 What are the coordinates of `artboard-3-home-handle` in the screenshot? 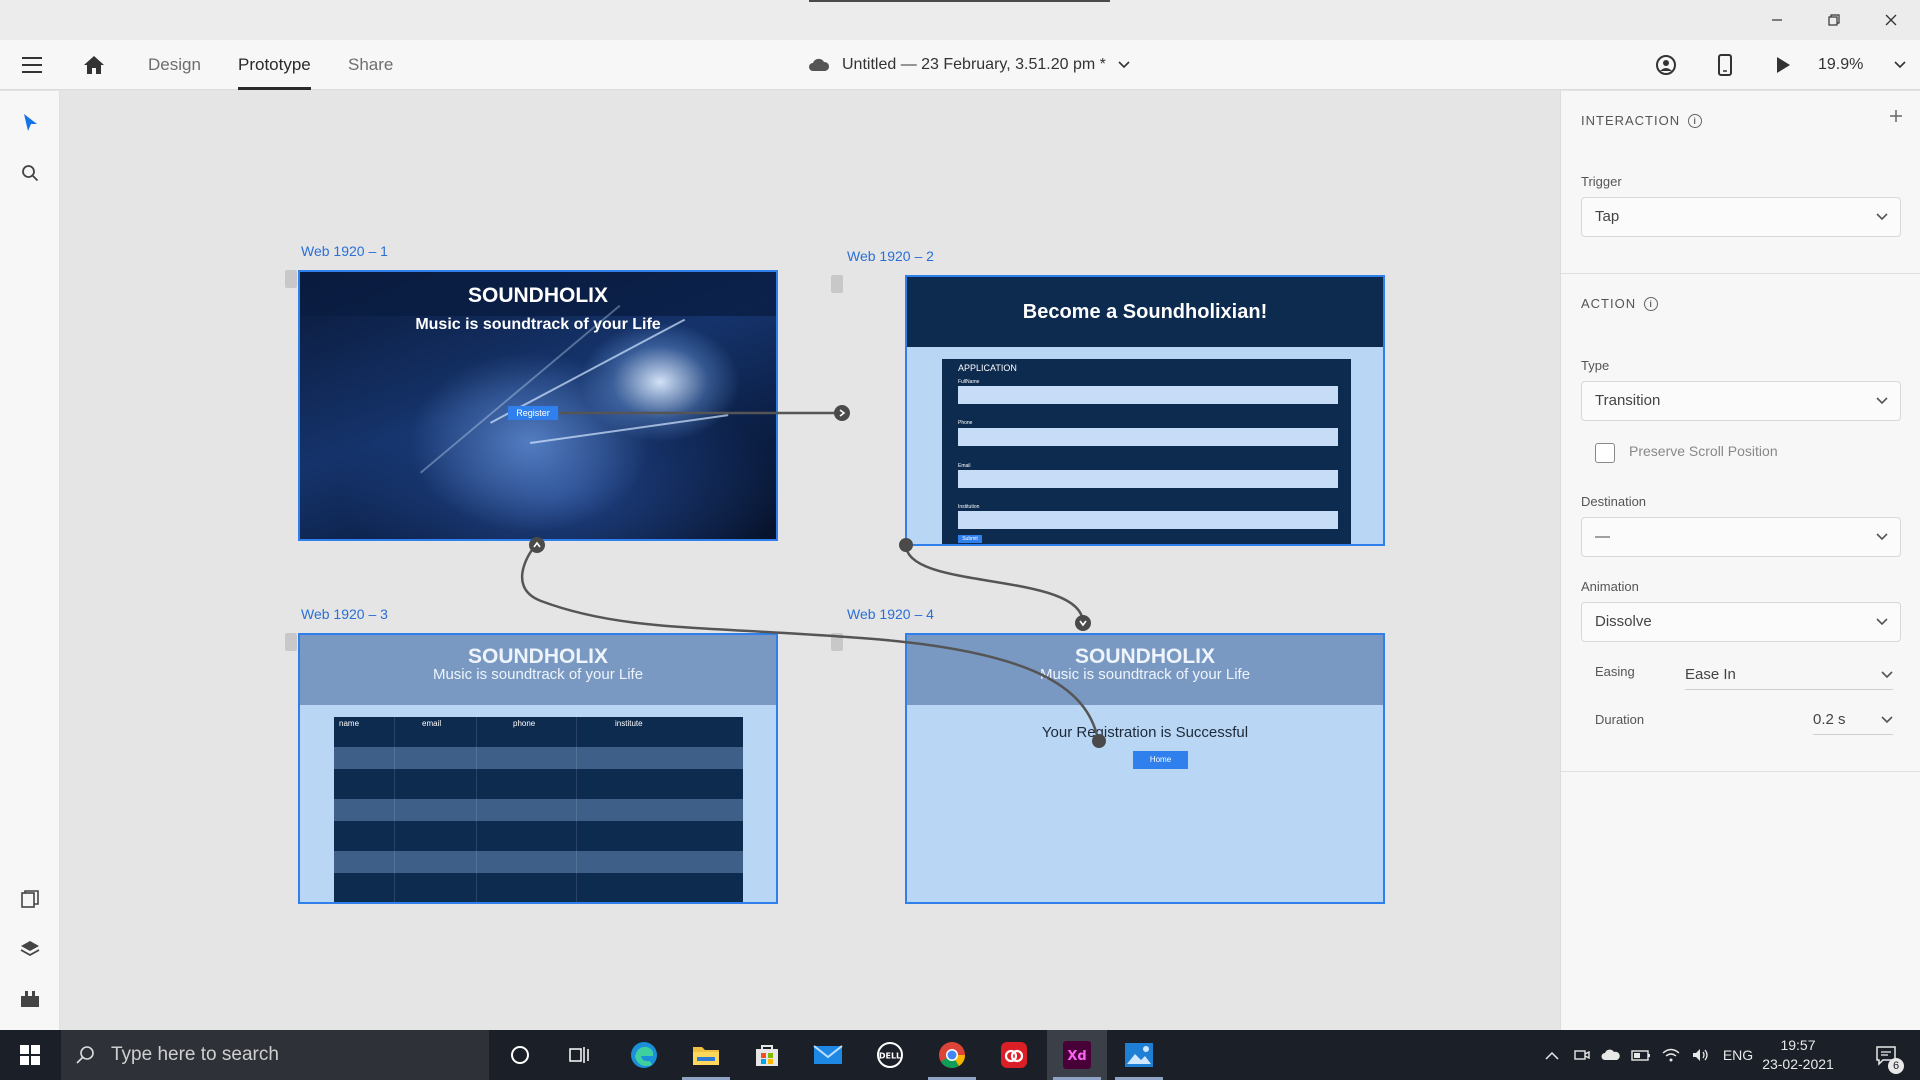 It's located at (291, 642).